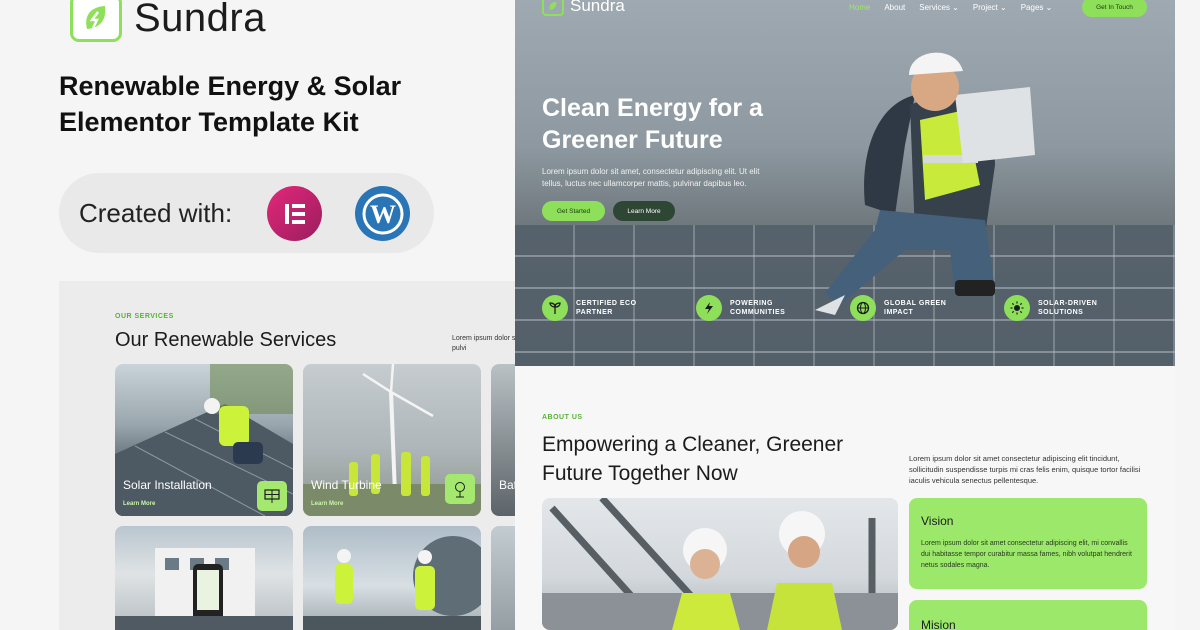 This screenshot has width=1200, height=630. Describe the element at coordinates (597, 7) in the screenshot. I see `site-brand: Sundra` at that location.